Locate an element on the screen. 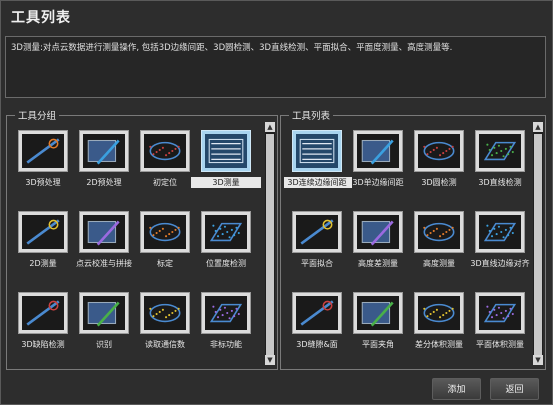 This screenshot has width=553, height=405. tool-label: 读取通信数 is located at coordinates (165, 344).